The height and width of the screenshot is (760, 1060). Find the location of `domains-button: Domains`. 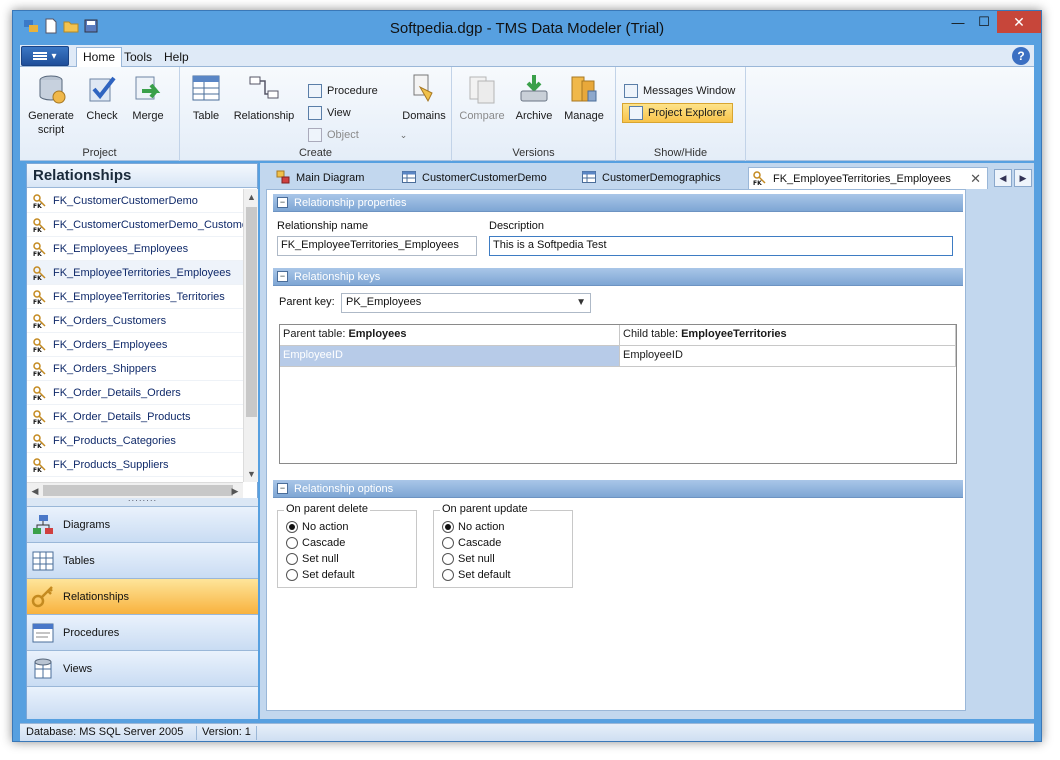

domains-button: Domains is located at coordinates (424, 98).